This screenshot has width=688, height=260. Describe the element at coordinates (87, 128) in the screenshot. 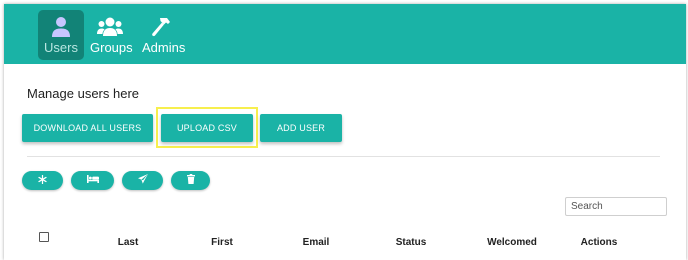

I see `download-all-users-button: DOWNLOAD ALL USERS` at that location.